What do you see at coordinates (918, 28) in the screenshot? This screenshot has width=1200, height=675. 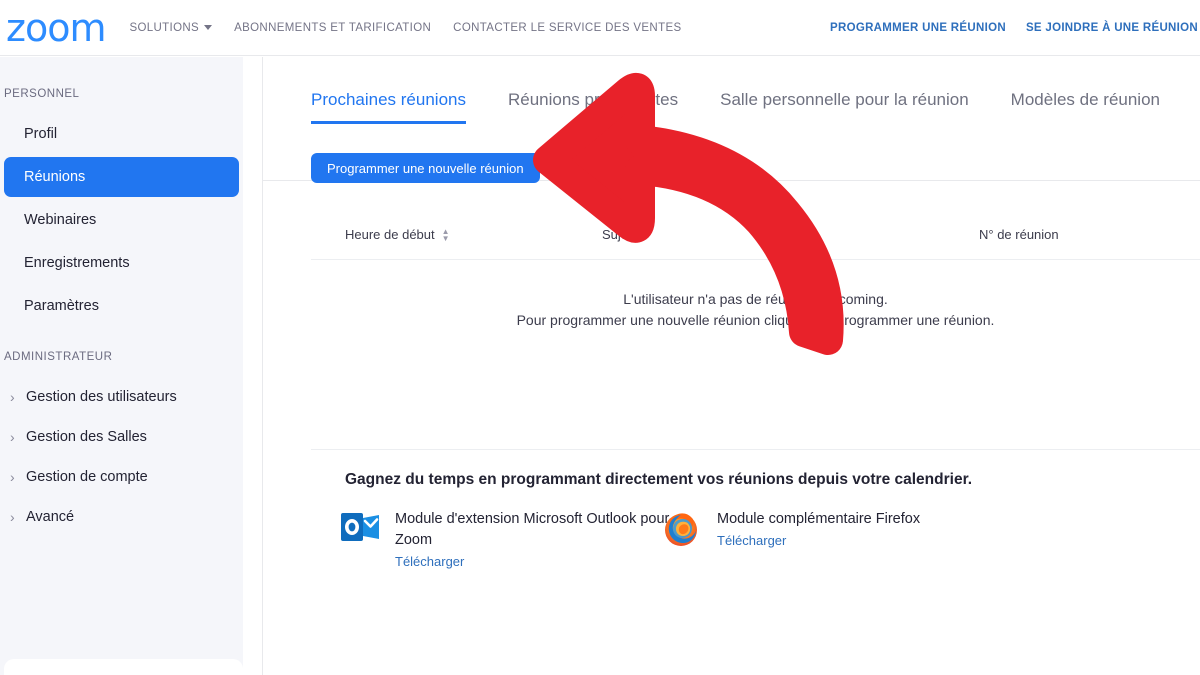 I see `topnav-schedule-meeting: PROGRAMMER UNE RÉUNION` at bounding box center [918, 28].